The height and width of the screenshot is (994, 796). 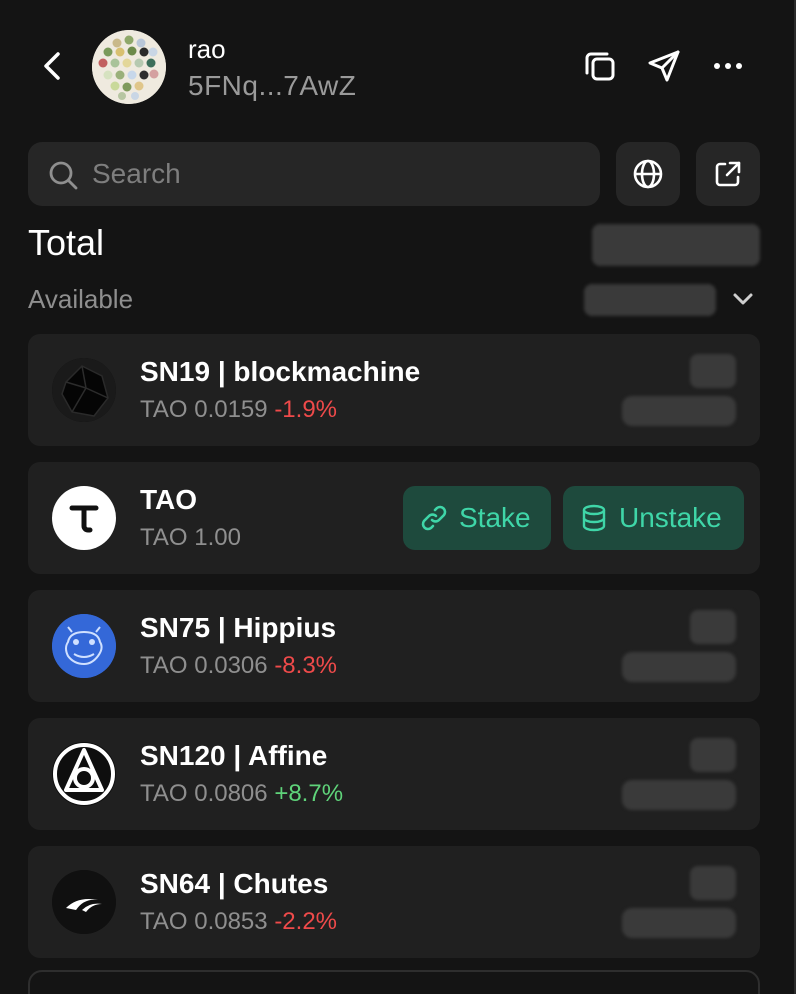 I want to click on unstake-button: Unstake, so click(x=653, y=518).